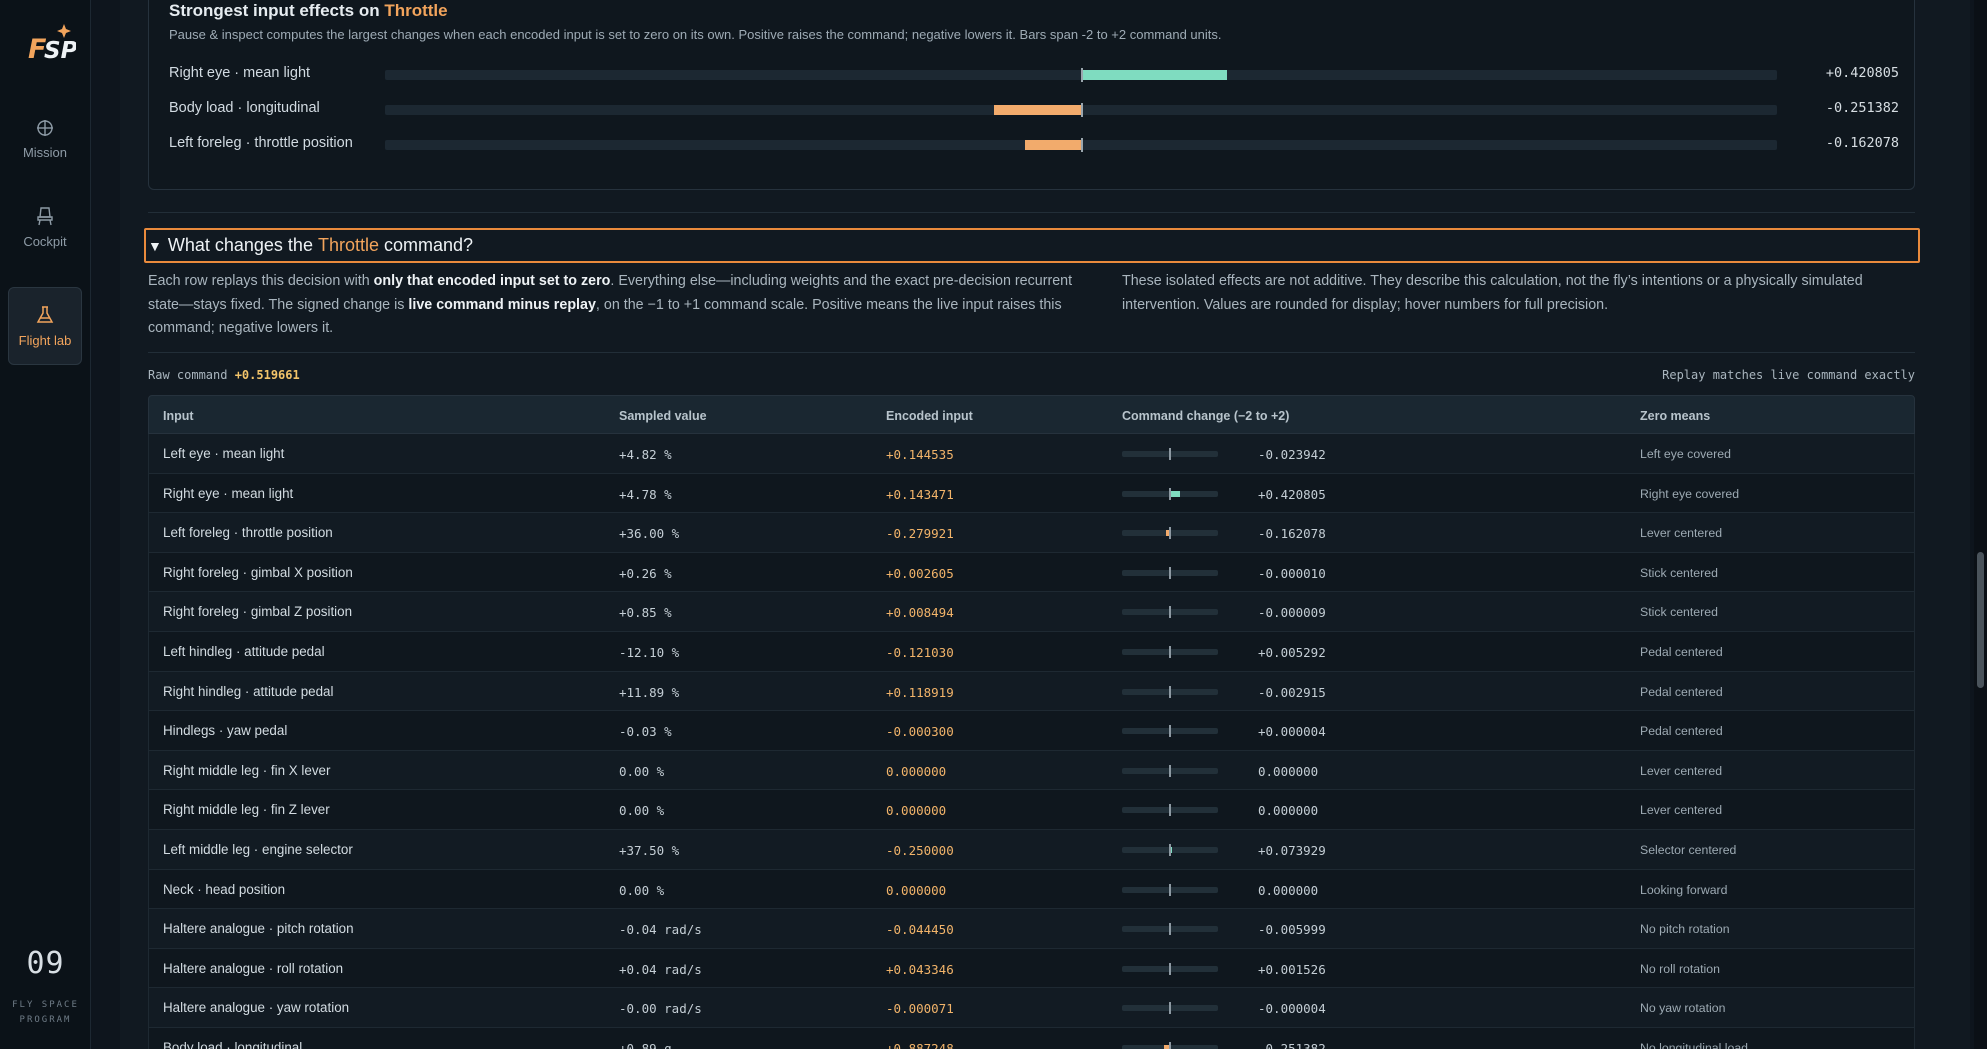 This screenshot has width=1987, height=1049. What do you see at coordinates (920, 573) in the screenshot?
I see `encoded-input: +0.002605` at bounding box center [920, 573].